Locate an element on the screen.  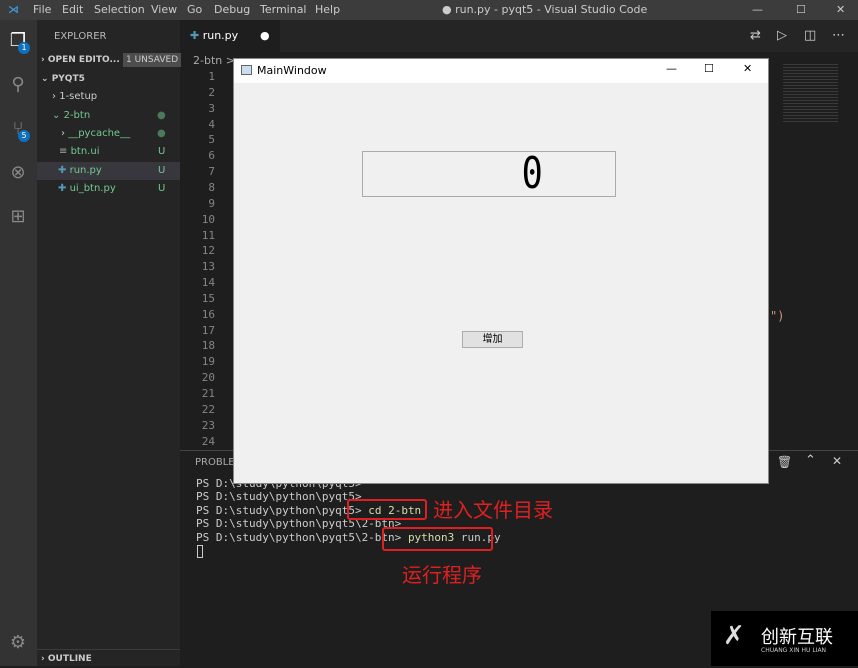
menu-file: File is located at coordinates (42, 9).